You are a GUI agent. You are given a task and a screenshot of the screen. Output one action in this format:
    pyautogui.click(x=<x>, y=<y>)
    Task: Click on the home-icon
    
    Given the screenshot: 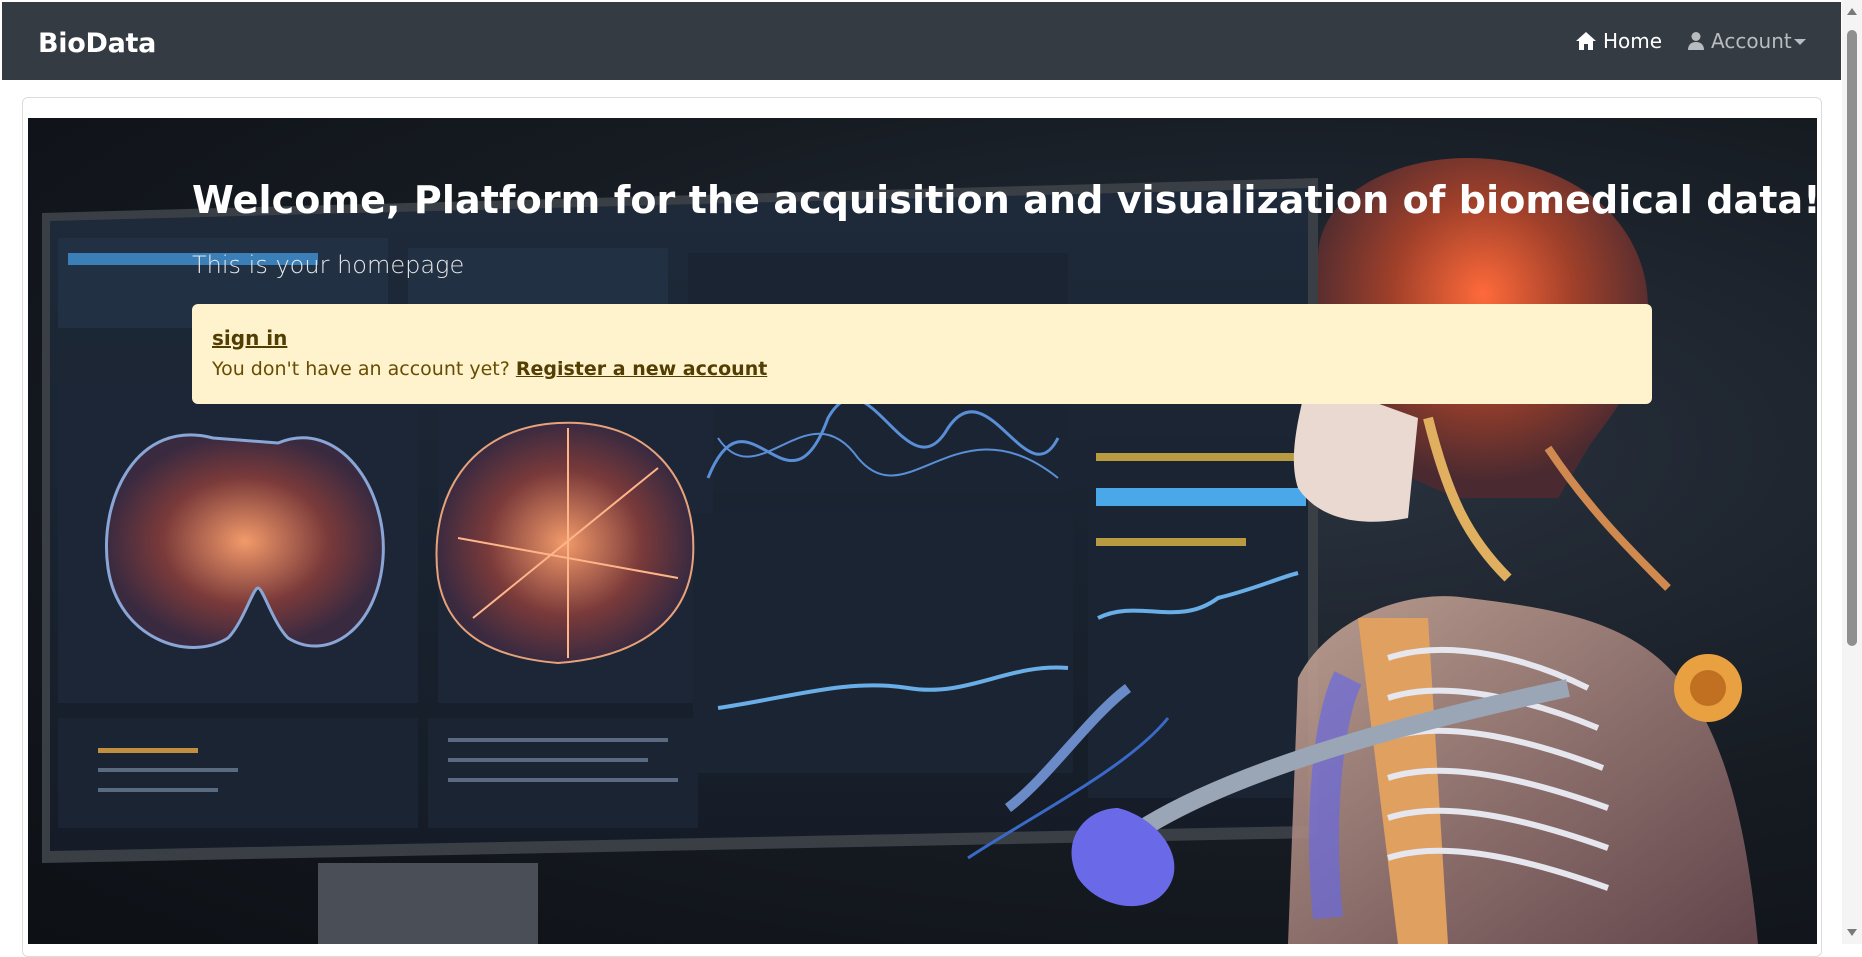 What is the action you would take?
    pyautogui.click(x=1586, y=41)
    